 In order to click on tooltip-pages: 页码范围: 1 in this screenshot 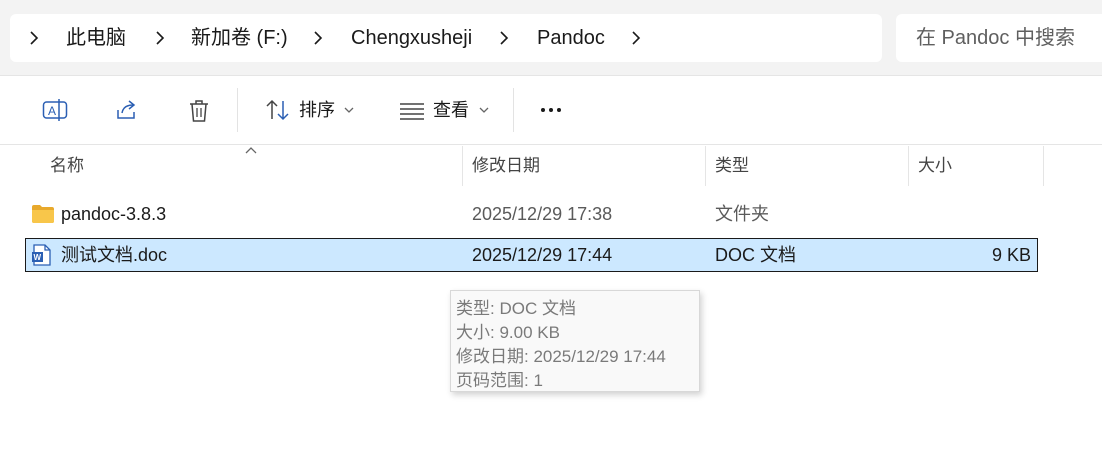, I will do `click(499, 380)`.